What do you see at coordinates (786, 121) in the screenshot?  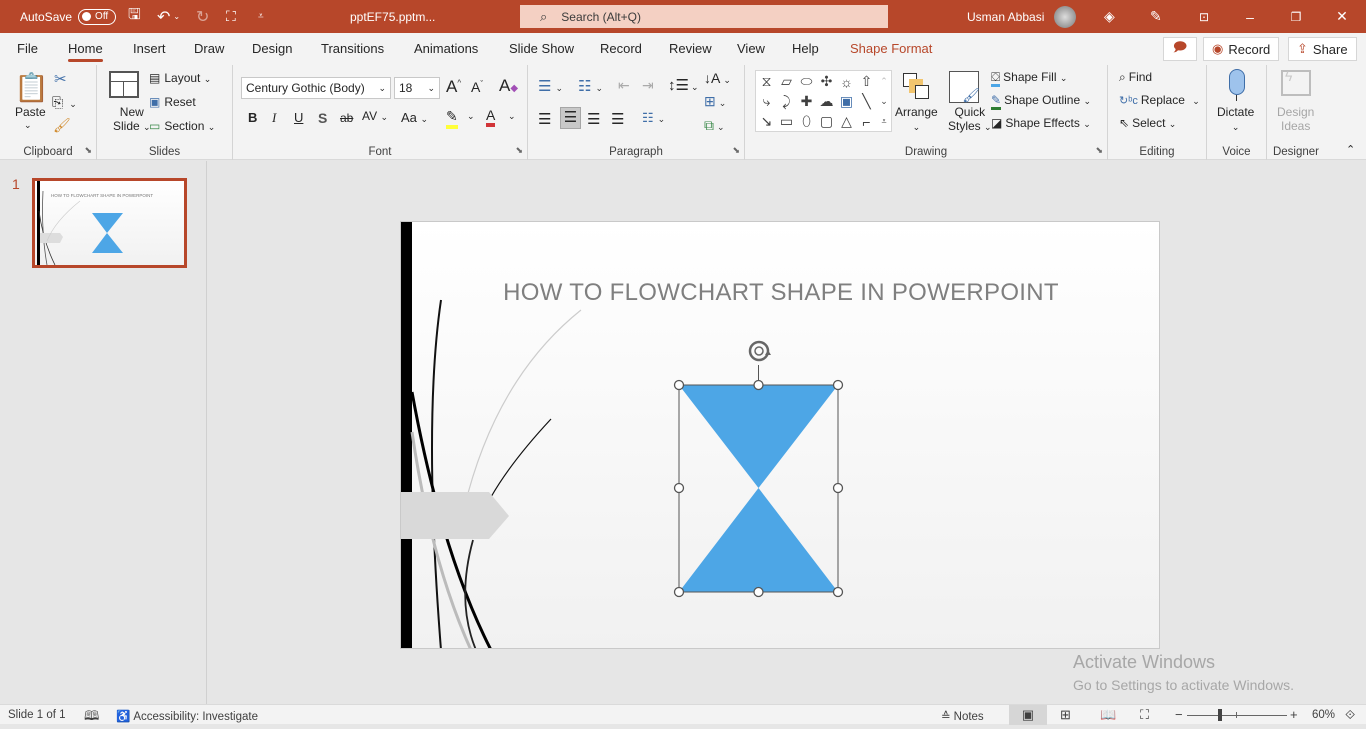 I see `rectangle-shape-icon: ▭` at bounding box center [786, 121].